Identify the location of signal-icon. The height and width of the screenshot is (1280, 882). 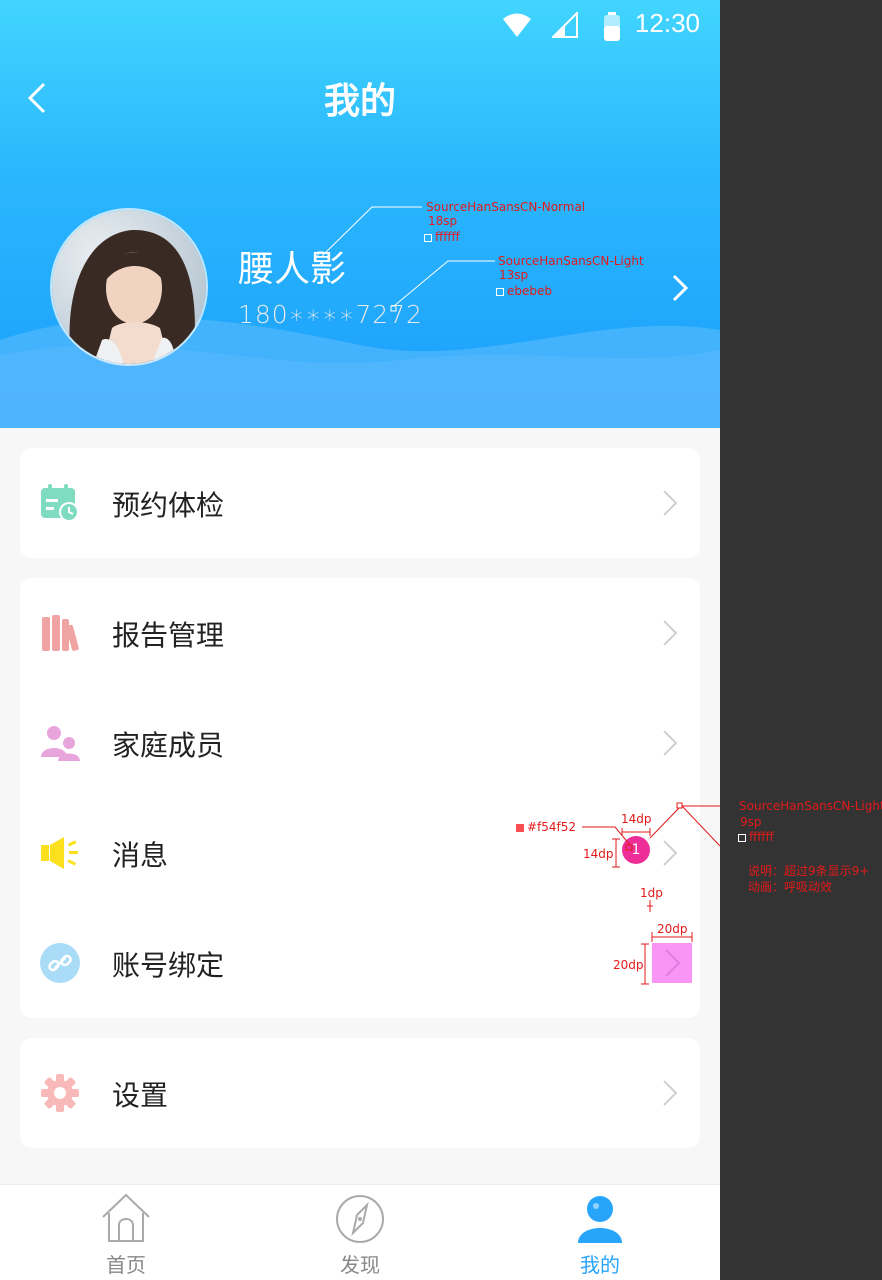
(565, 25).